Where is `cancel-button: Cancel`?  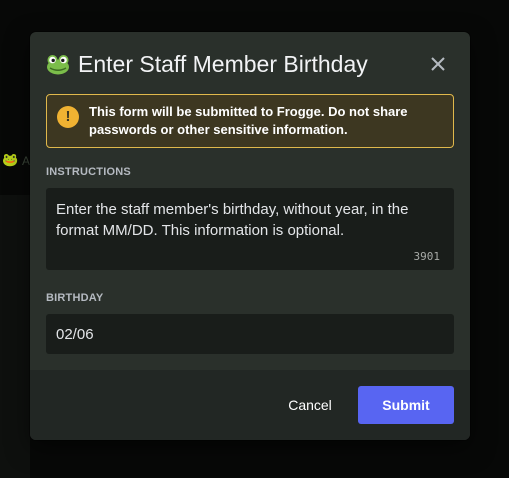
cancel-button: Cancel is located at coordinates (310, 405).